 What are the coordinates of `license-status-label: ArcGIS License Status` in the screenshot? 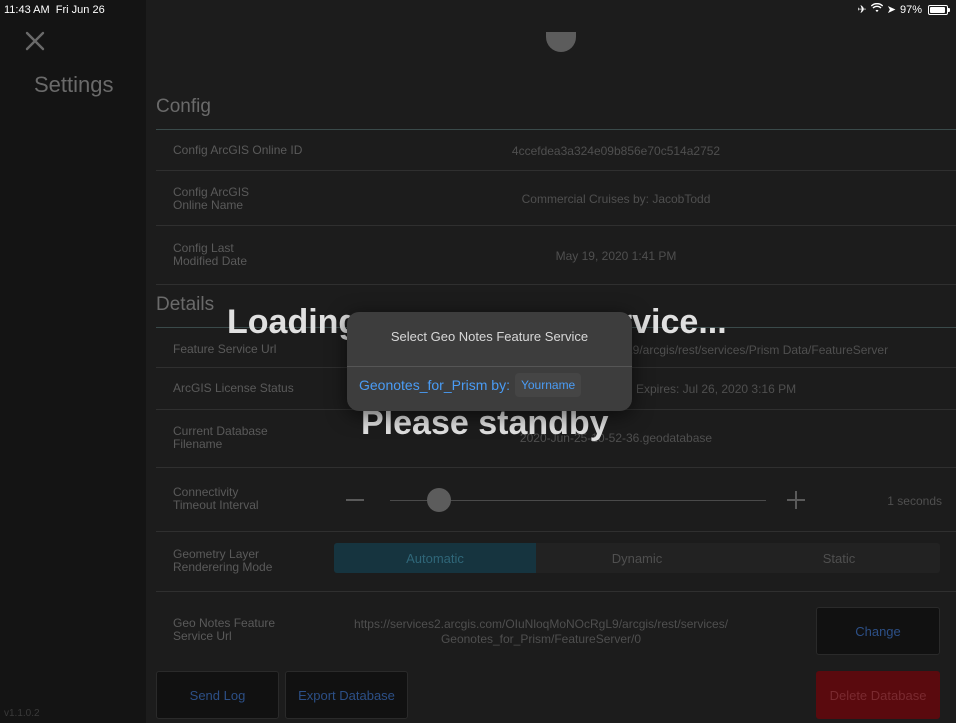 It's located at (233, 388).